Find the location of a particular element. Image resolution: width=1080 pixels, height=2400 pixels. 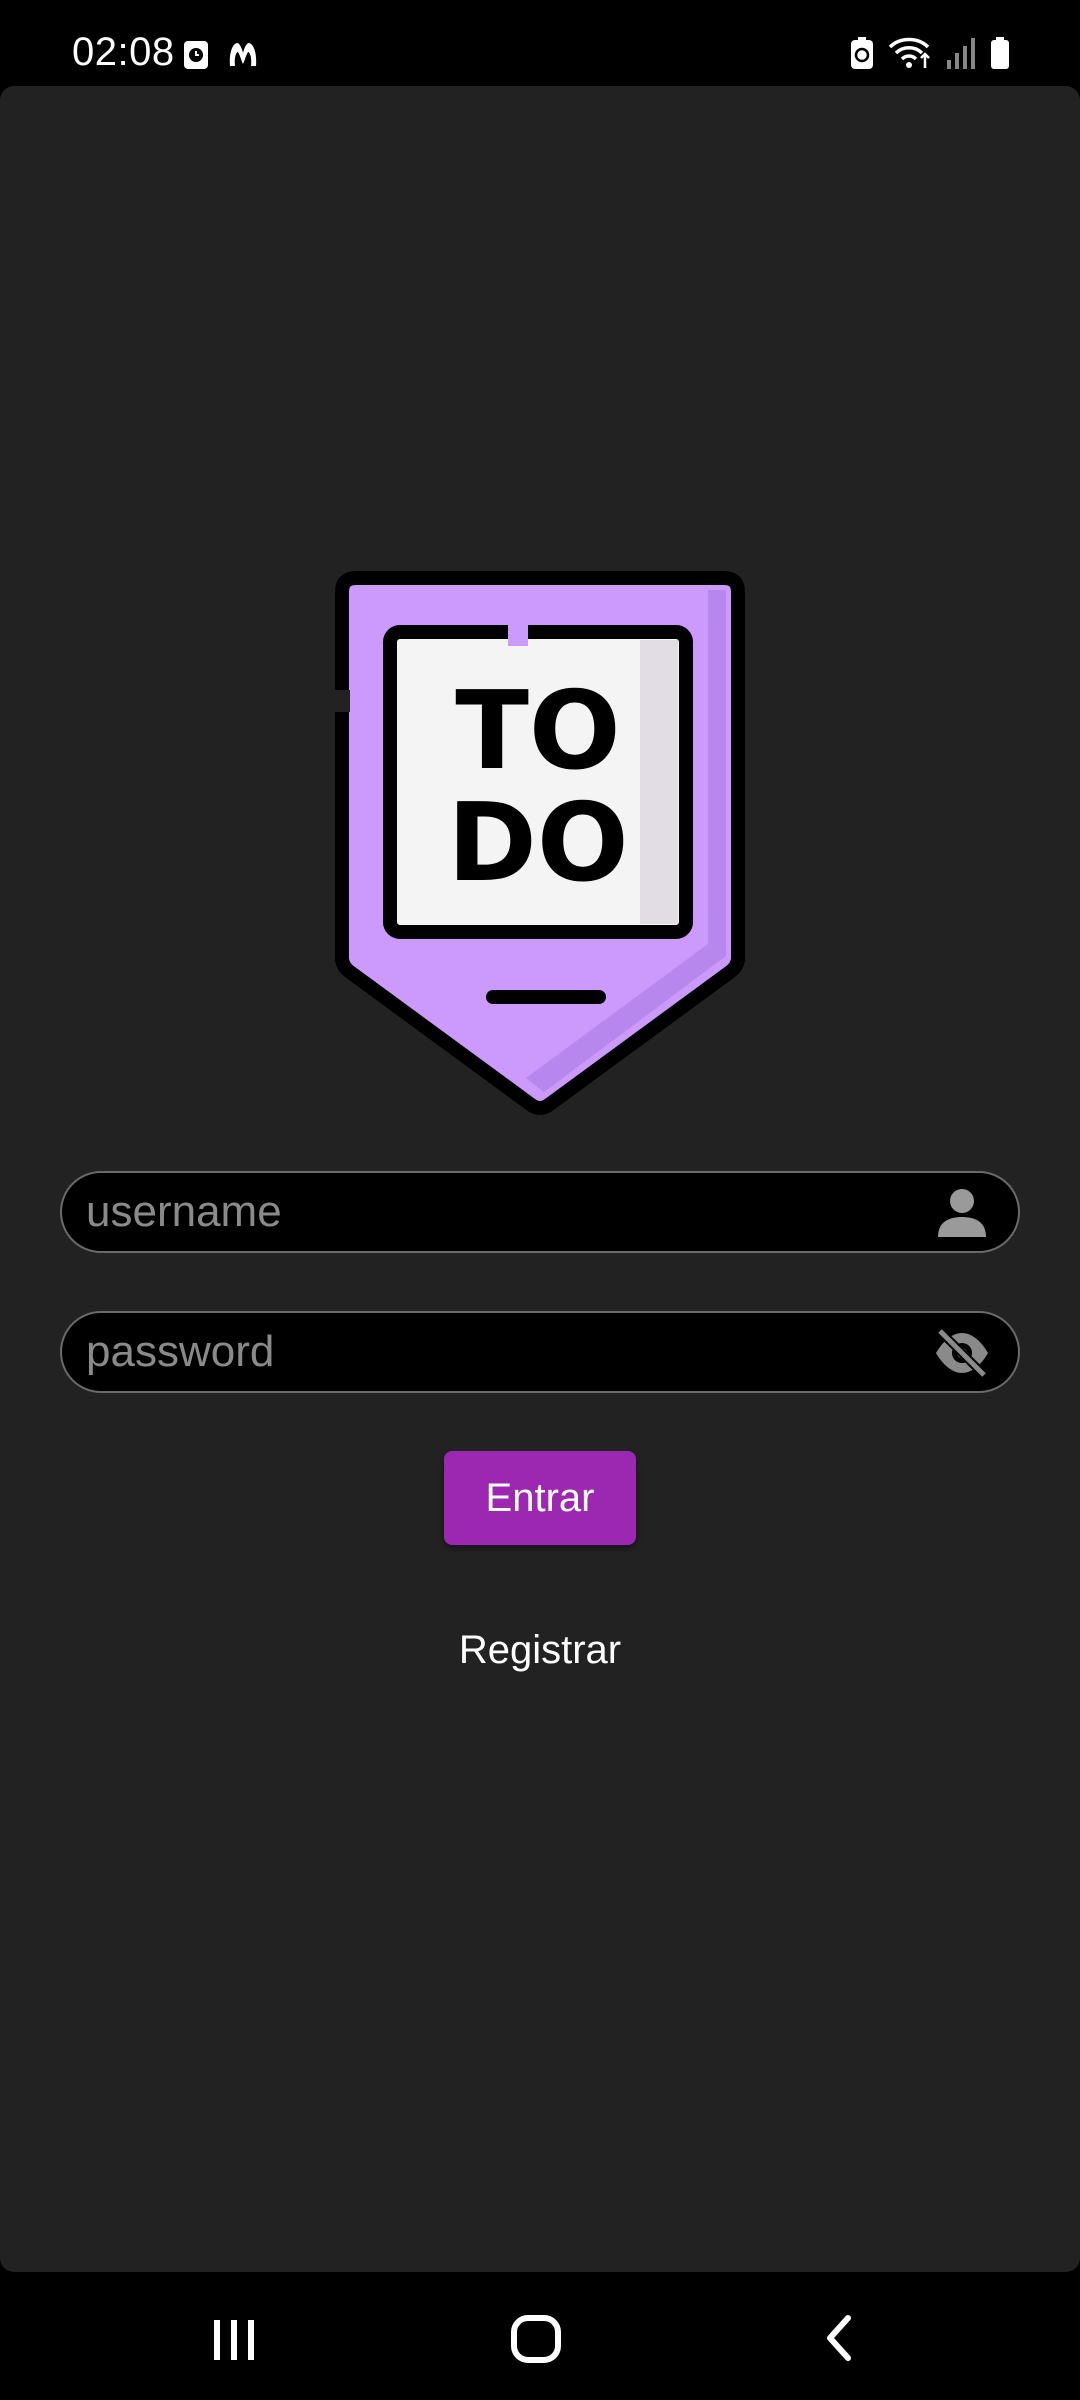

username-input is located at coordinates (506, 1212).